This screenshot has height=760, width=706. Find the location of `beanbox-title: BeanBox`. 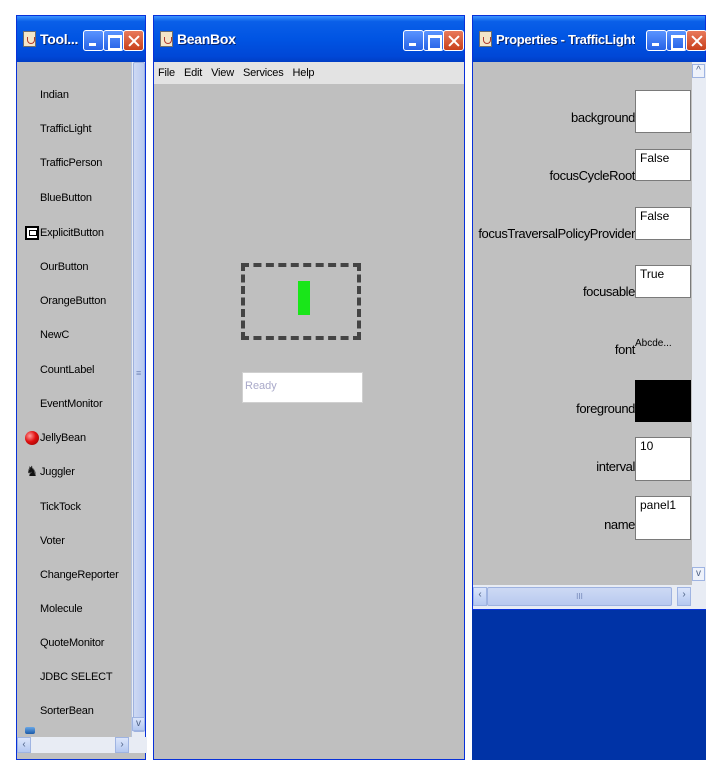

beanbox-title: BeanBox is located at coordinates (206, 39).